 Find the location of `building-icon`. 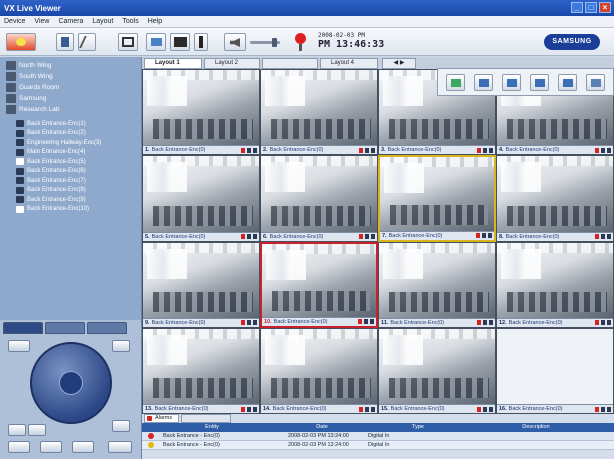

building-icon is located at coordinates (11, 65).